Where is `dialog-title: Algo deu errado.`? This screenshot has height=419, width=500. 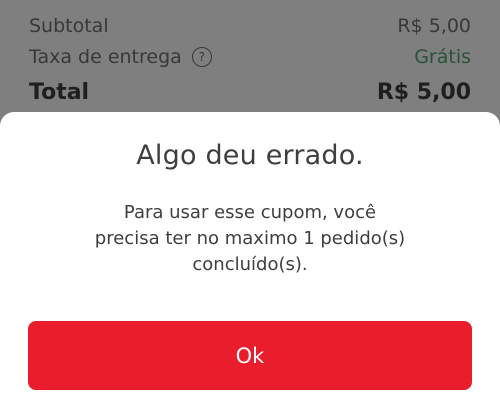
dialog-title: Algo deu errado. is located at coordinates (250, 155).